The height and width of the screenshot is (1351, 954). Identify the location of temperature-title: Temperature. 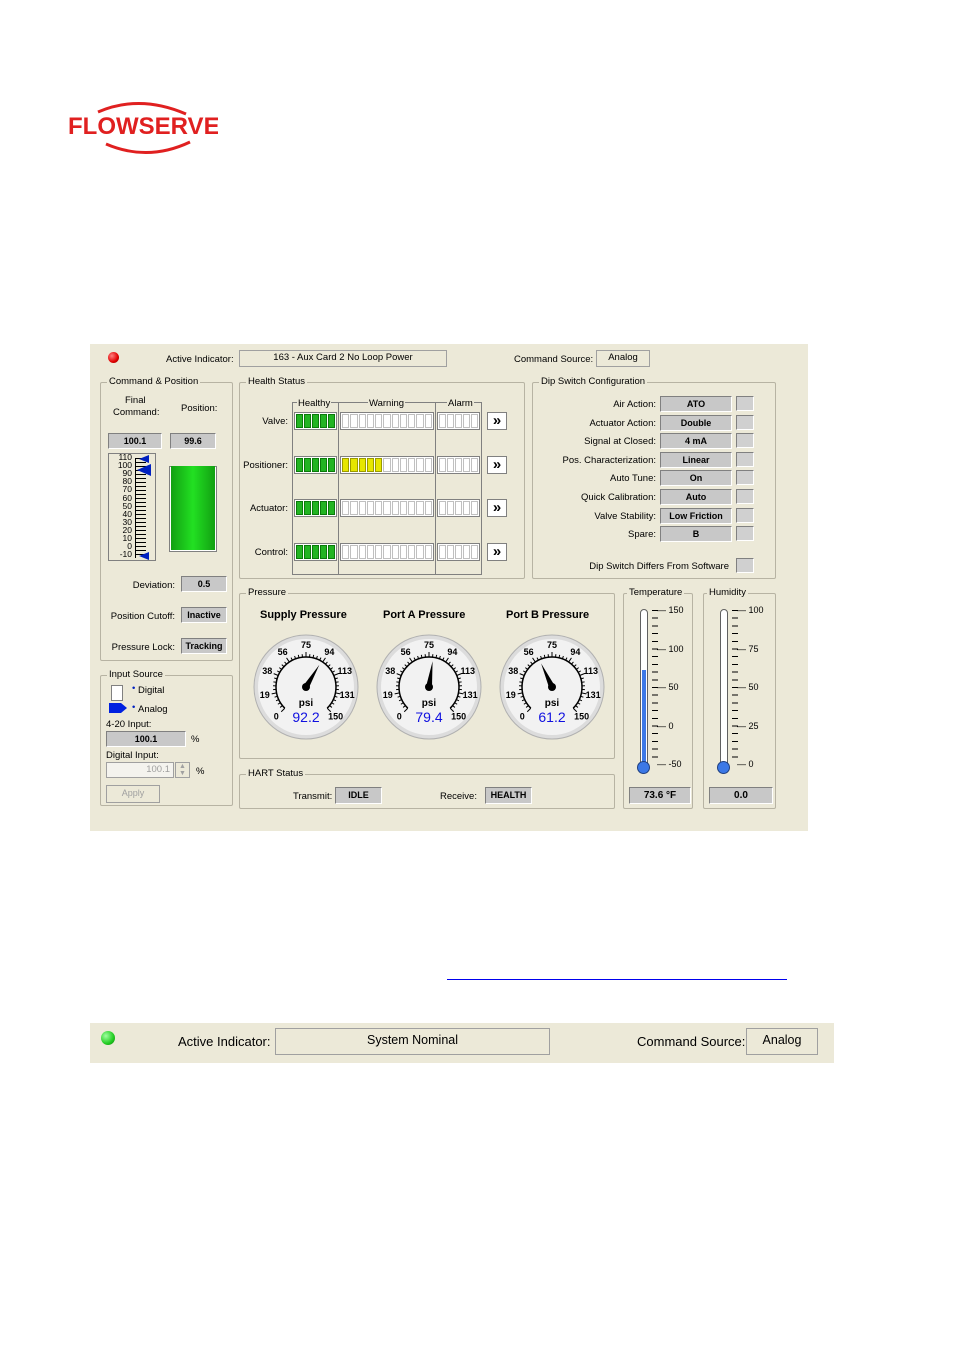
(656, 592).